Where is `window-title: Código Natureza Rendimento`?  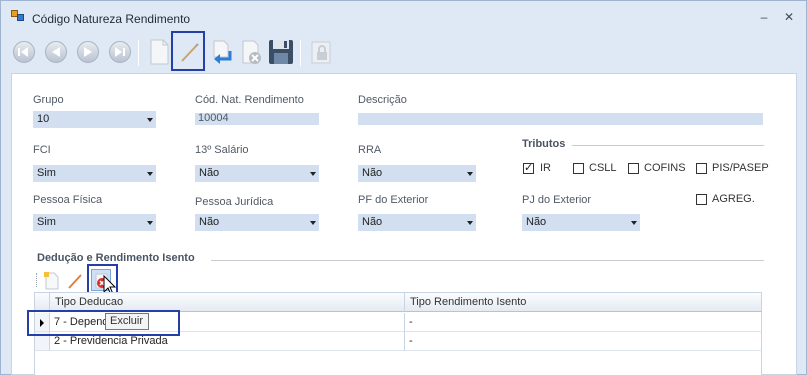
window-title: Código Natureza Rendimento is located at coordinates (111, 19).